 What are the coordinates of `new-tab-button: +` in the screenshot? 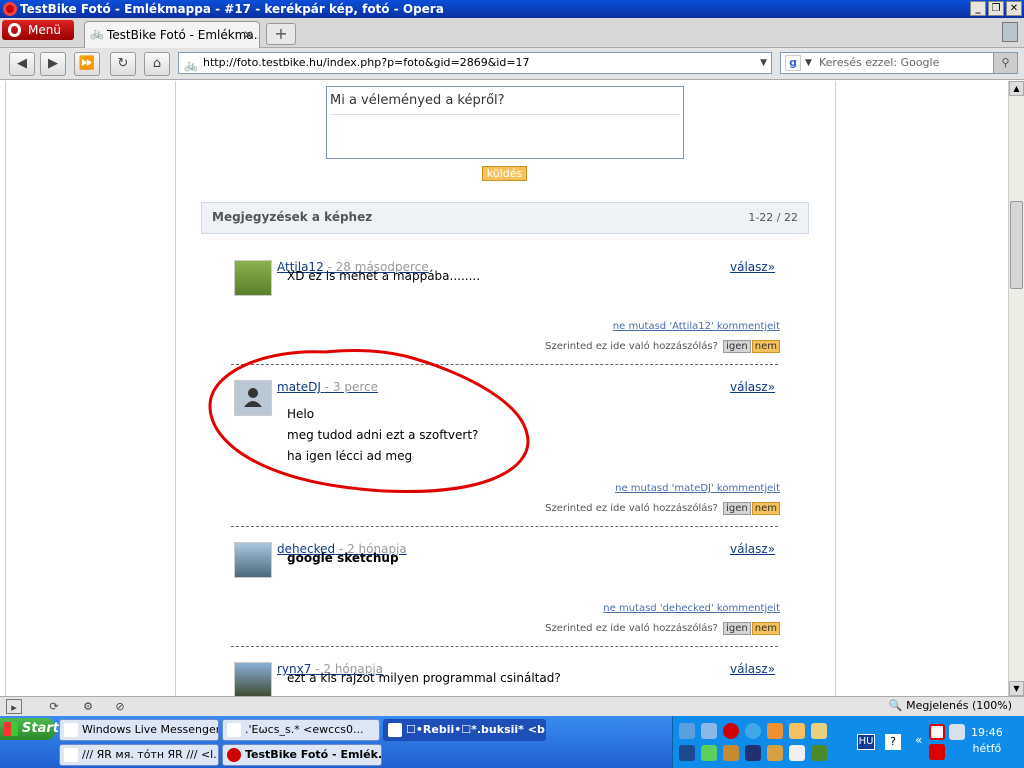 It's located at (281, 34).